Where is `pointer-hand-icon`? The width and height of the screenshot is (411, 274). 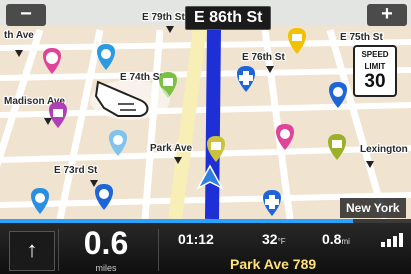 pointer-hand-icon is located at coordinates (130, 100).